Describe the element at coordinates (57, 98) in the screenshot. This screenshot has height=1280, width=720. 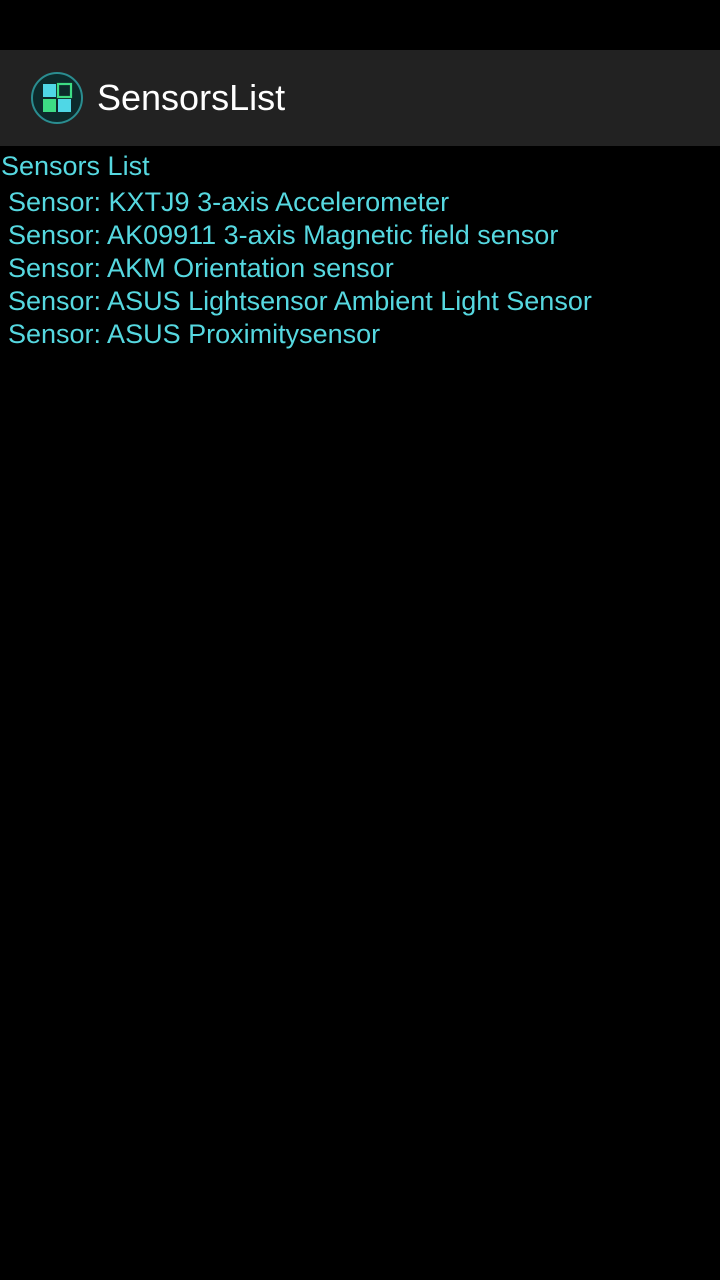
I see `app-grid-icon` at that location.